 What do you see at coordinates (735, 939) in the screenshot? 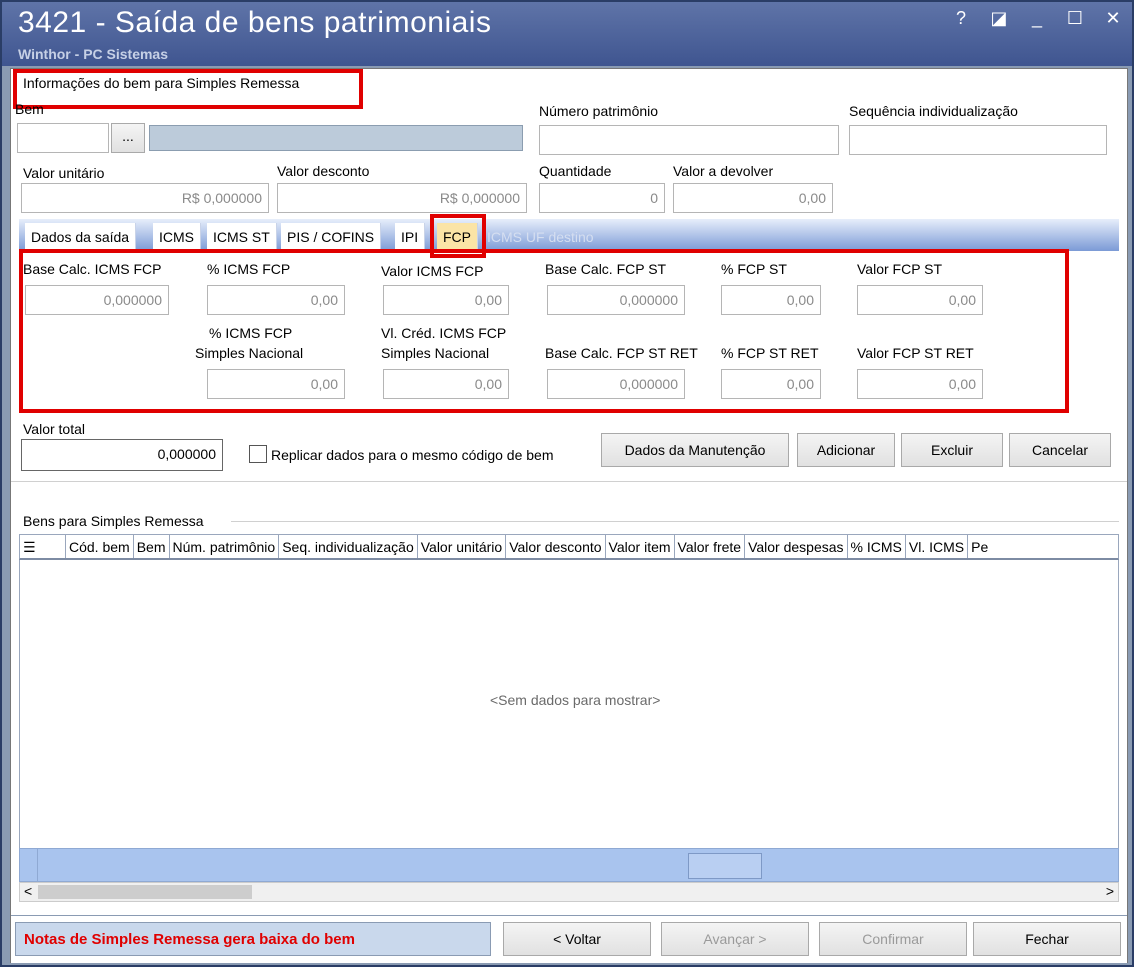
I see `avancar-button: Avançar >` at bounding box center [735, 939].